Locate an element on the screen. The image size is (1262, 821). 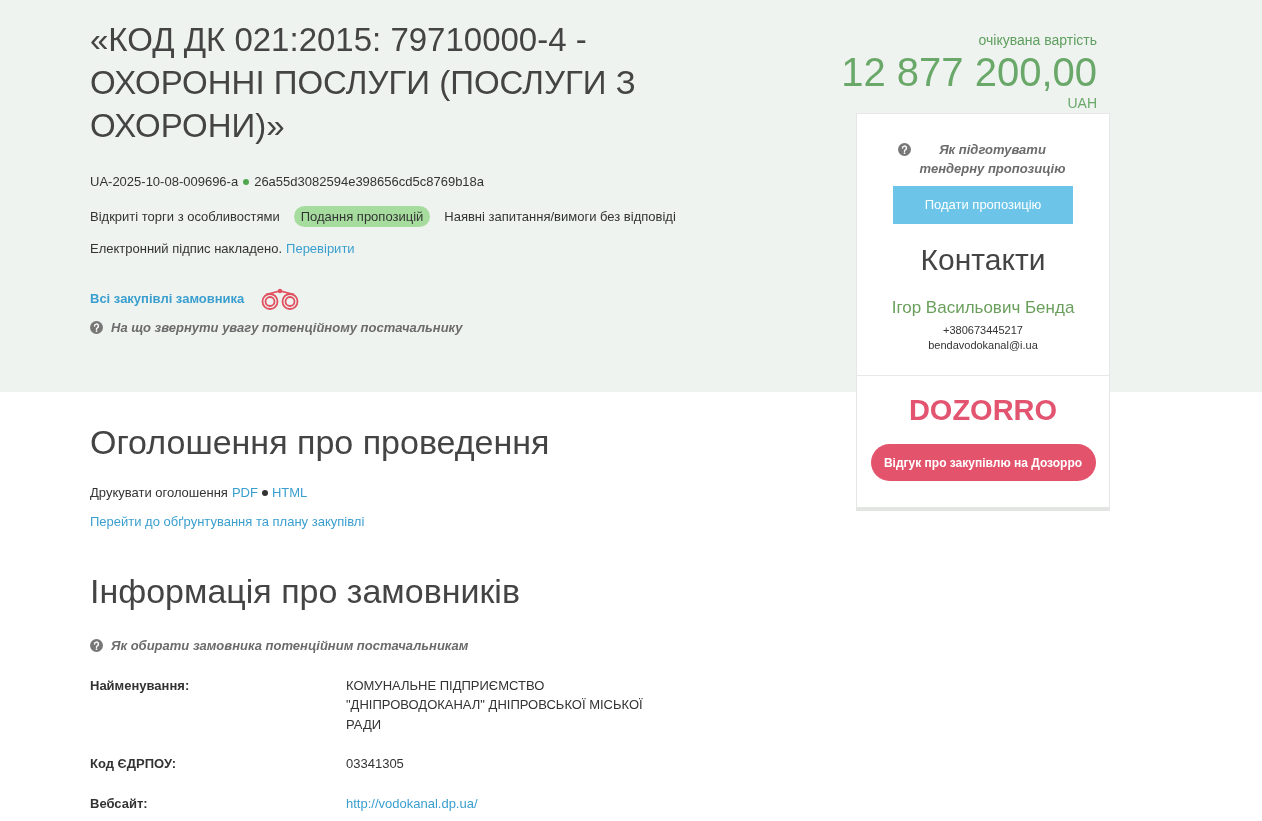
contacts-heading: Контакти is located at coordinates (983, 260).